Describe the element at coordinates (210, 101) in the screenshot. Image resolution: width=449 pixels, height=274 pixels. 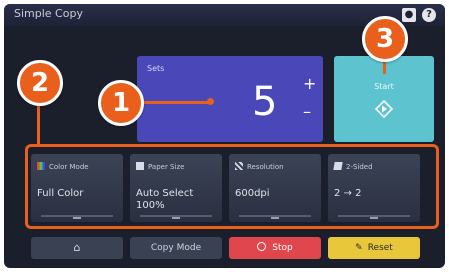
I see `callout-1-pointer` at that location.